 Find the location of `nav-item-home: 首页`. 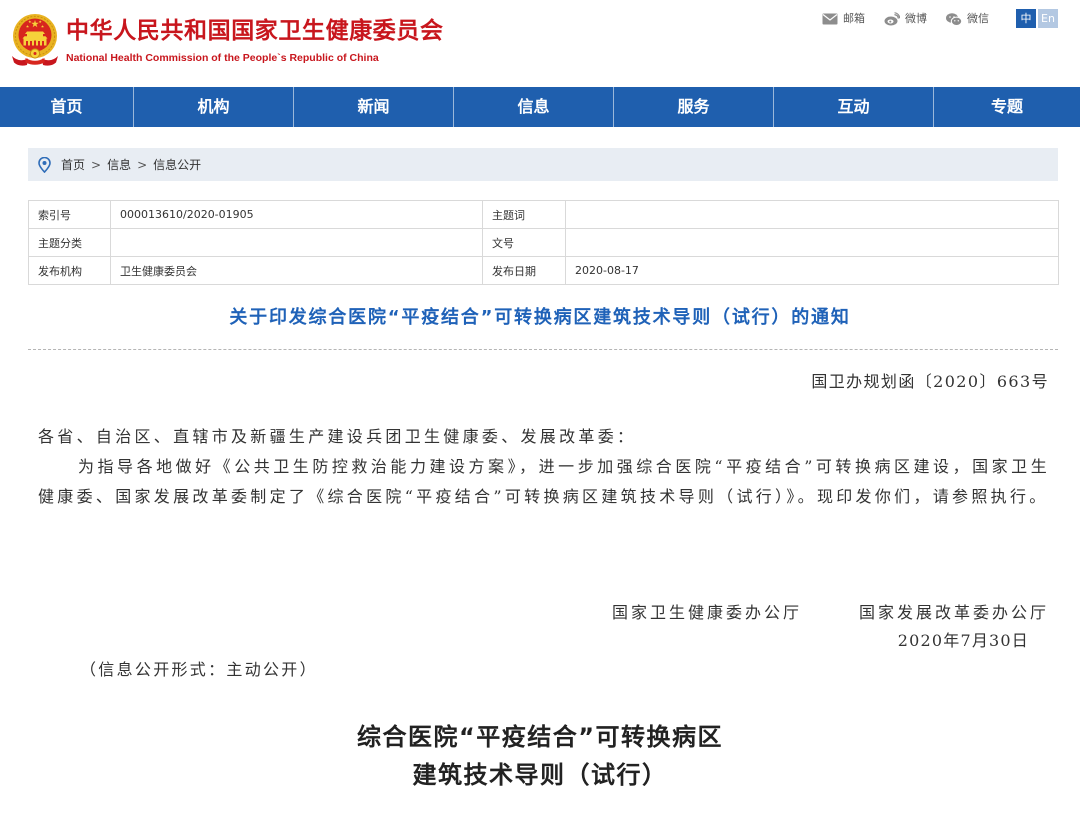

nav-item-home: 首页 is located at coordinates (66, 107).